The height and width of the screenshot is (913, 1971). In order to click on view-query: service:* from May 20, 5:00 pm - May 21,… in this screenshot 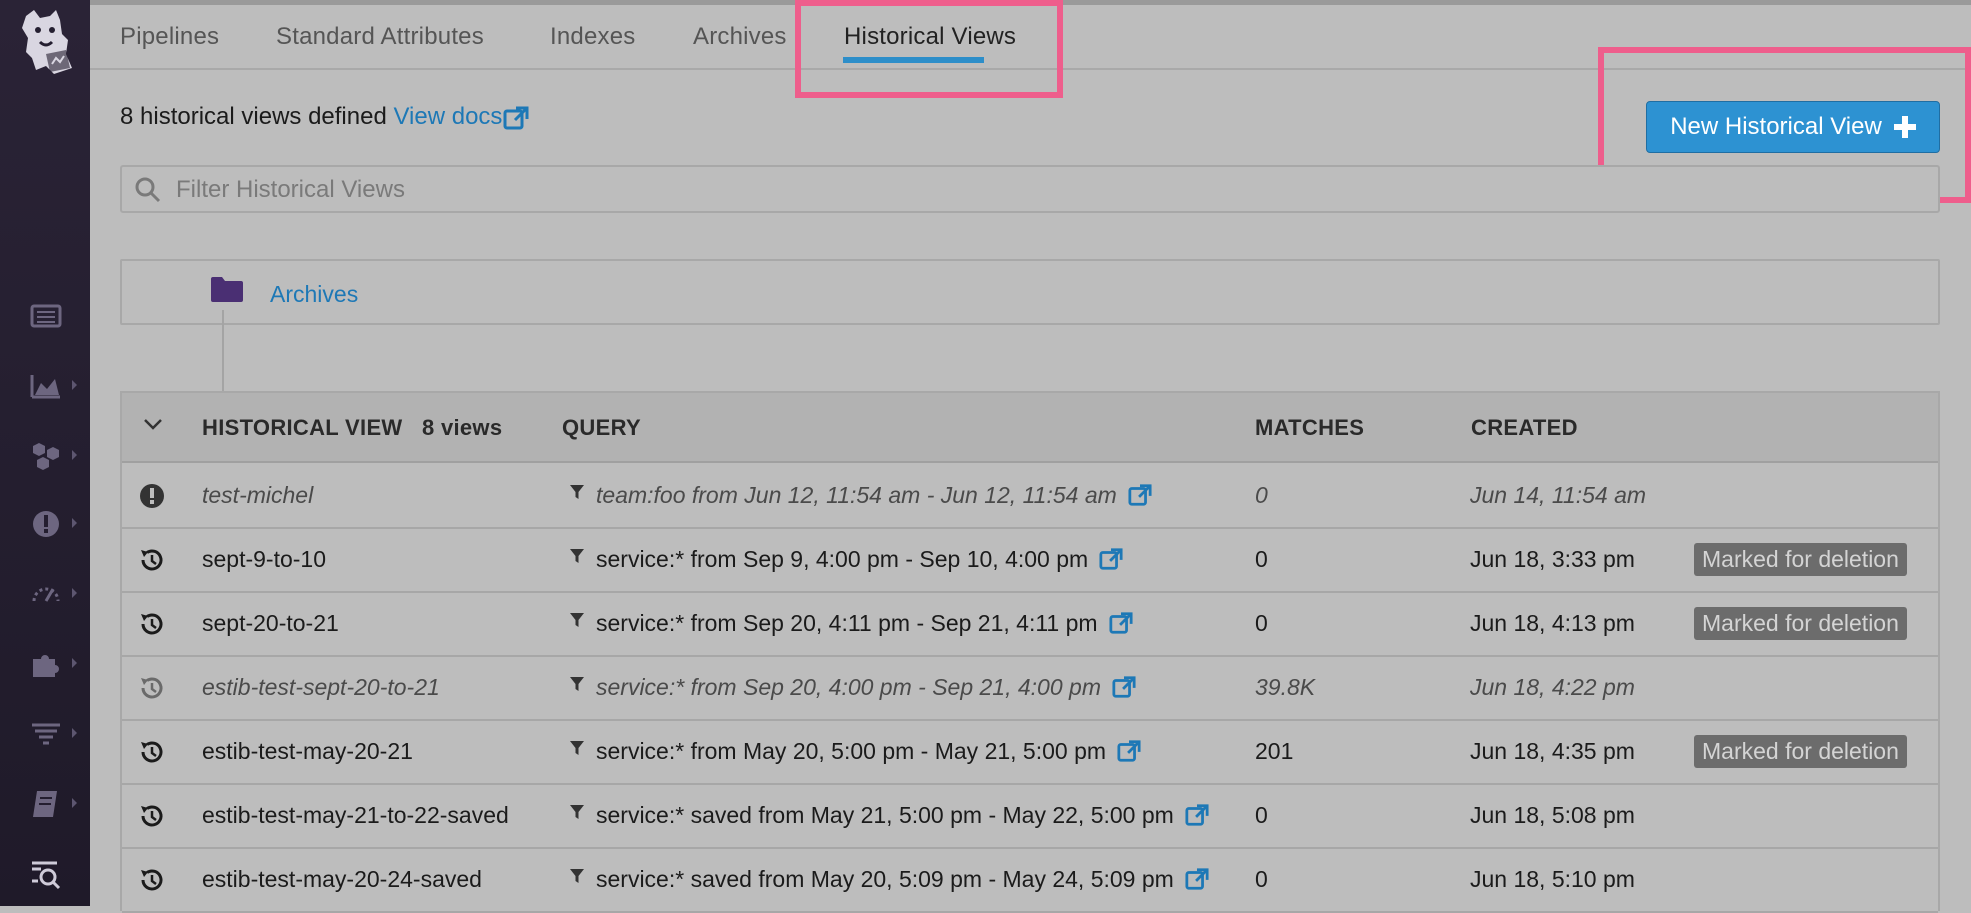, I will do `click(869, 751)`.